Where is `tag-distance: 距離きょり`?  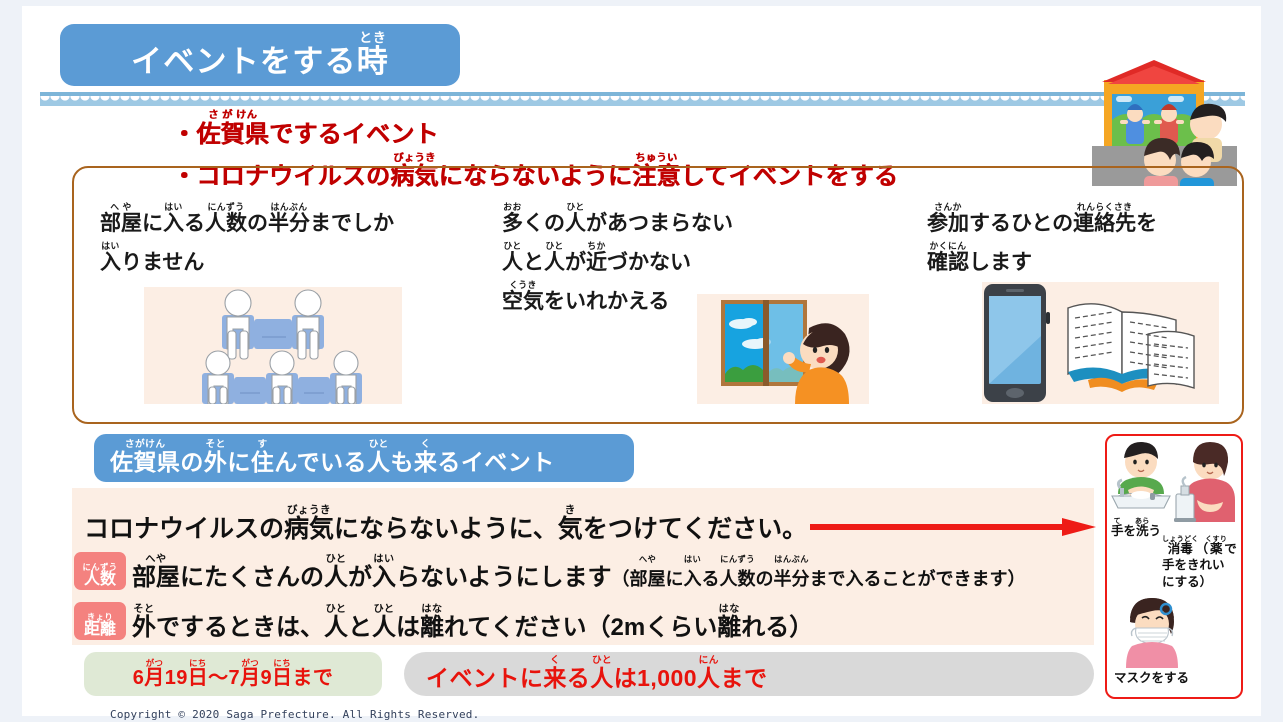
tag-distance: 距離きょり is located at coordinates (100, 621).